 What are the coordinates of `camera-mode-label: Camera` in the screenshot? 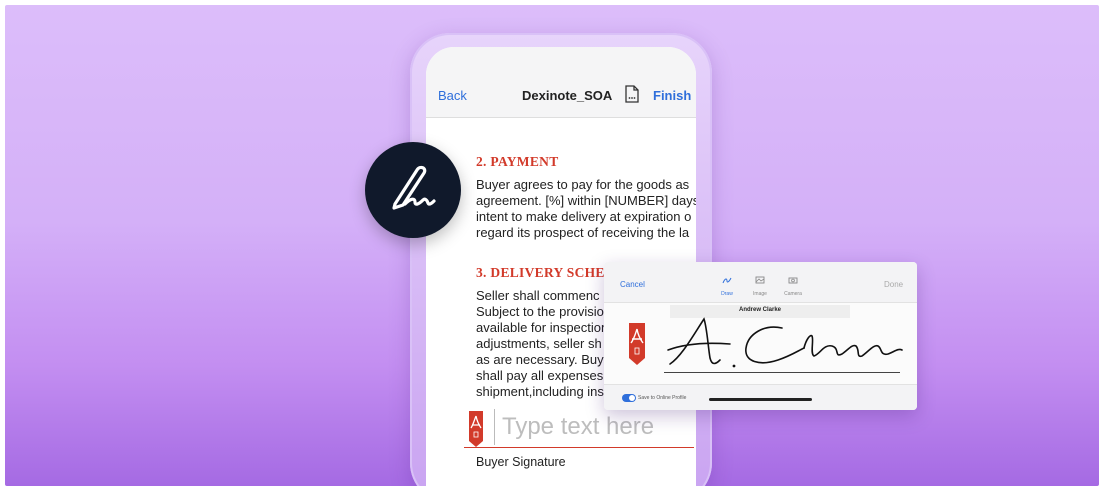 It's located at (793, 294).